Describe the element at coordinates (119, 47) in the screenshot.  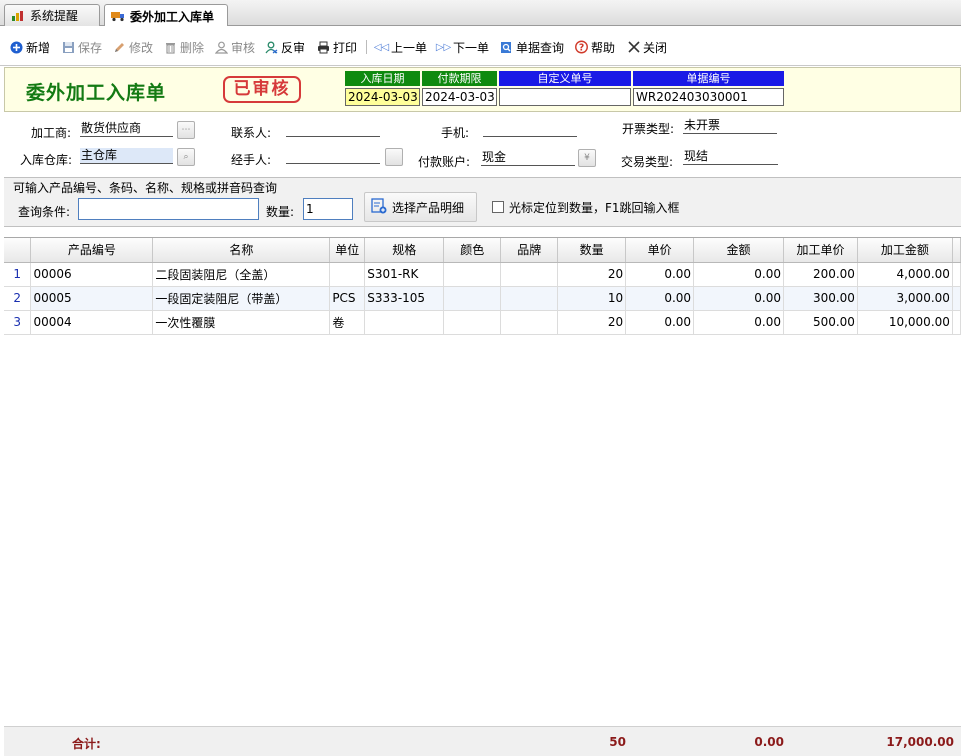
I see `pencil-icon` at that location.